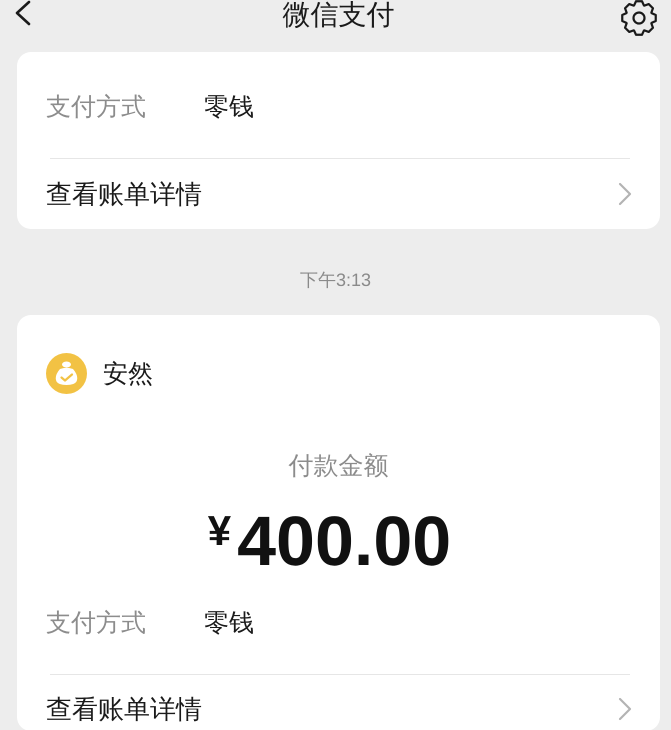 This screenshot has height=730, width=671. What do you see at coordinates (338, 15) in the screenshot?
I see `page-title: 微信支付` at bounding box center [338, 15].